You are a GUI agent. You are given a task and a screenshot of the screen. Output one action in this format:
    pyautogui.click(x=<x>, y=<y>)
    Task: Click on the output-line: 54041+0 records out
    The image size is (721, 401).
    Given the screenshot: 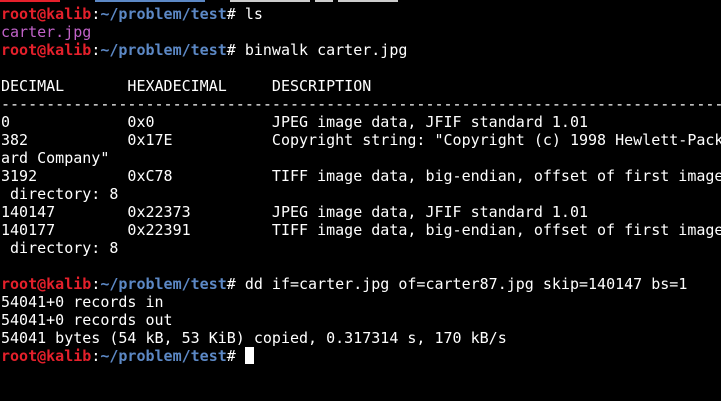 What is the action you would take?
    pyautogui.click(x=361, y=320)
    